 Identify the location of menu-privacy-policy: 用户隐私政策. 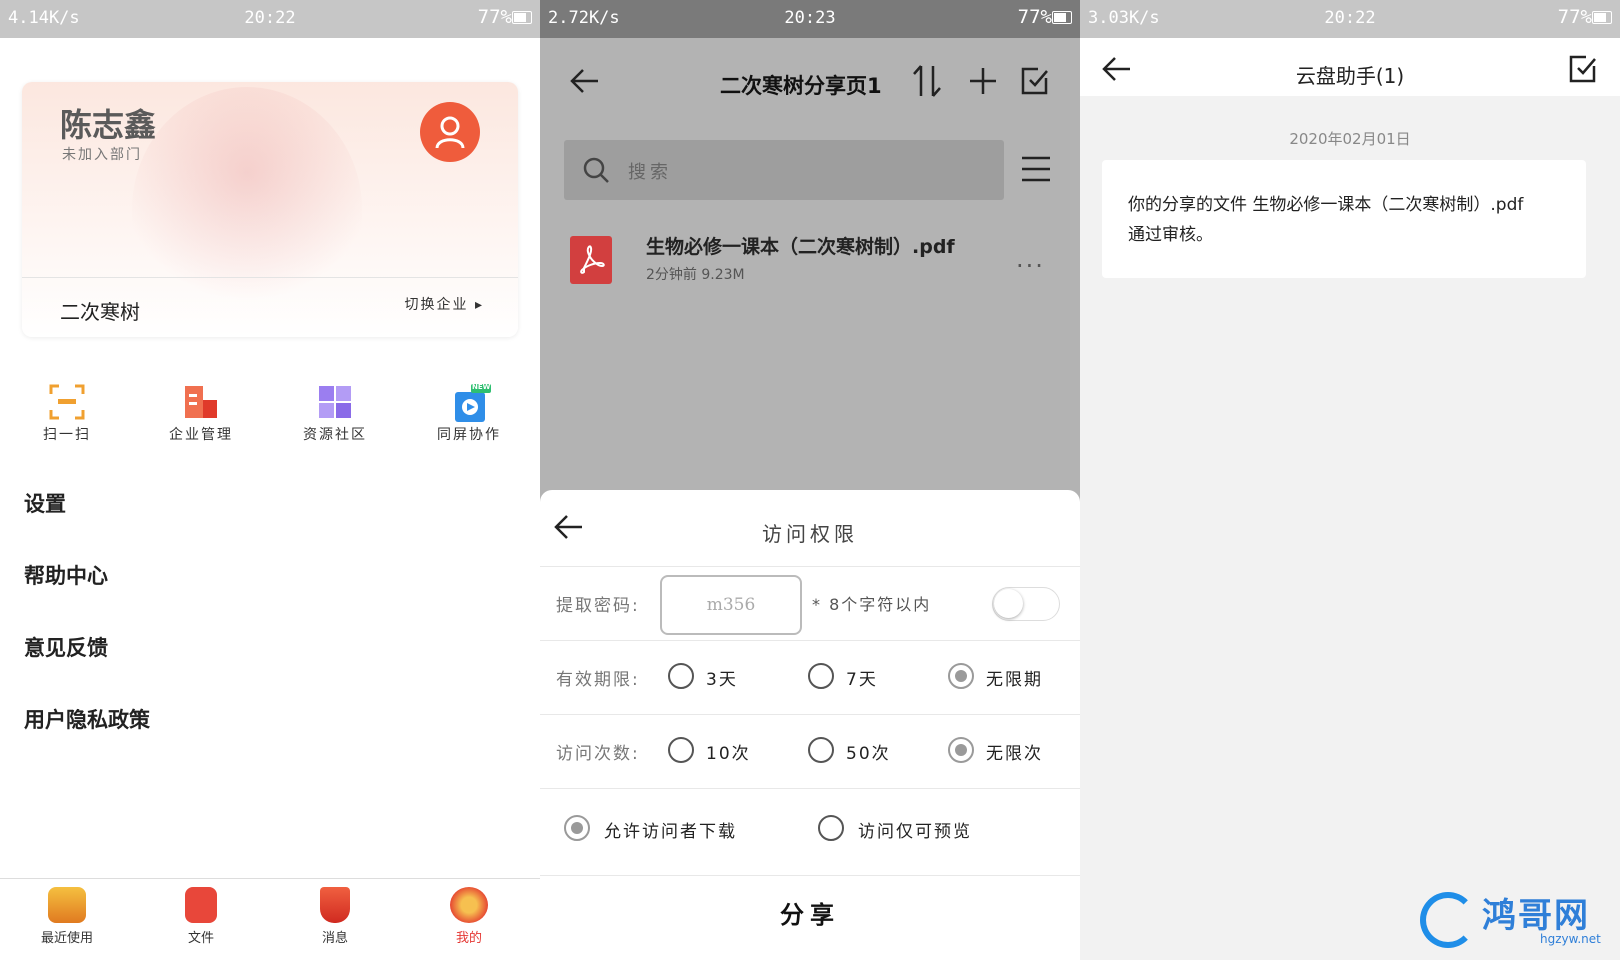
(87, 719).